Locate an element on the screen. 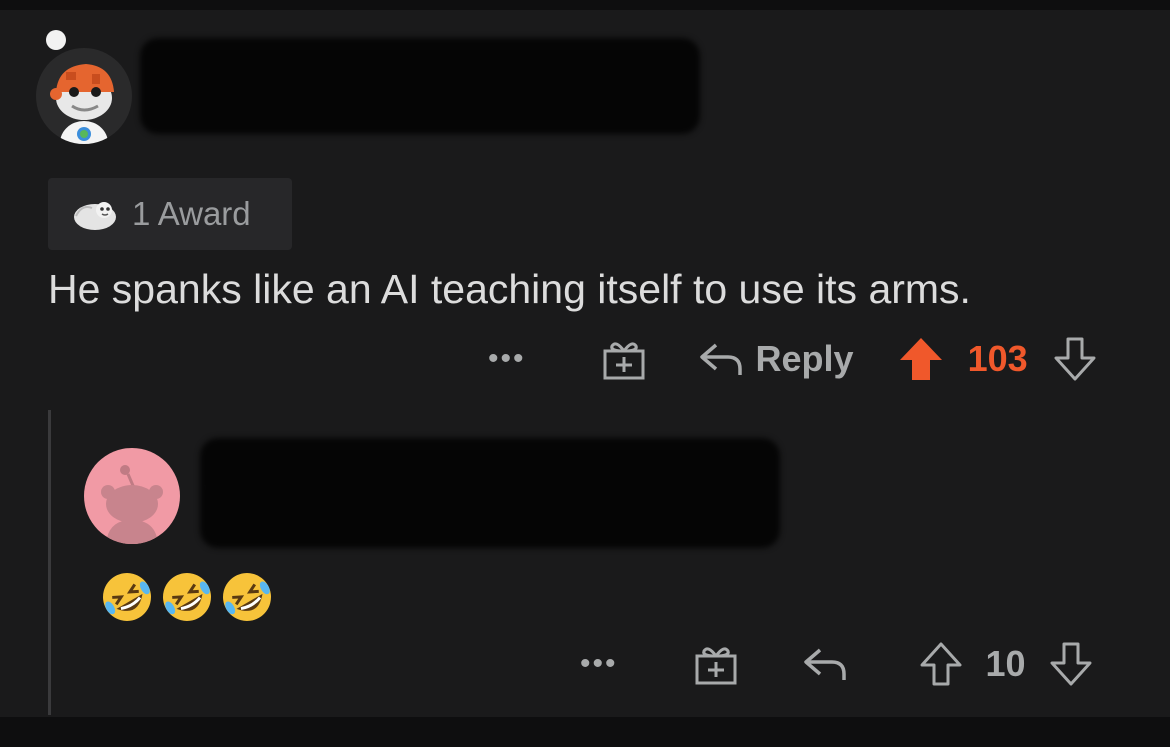  snoo-default-avatar-icon is located at coordinates (132, 504).